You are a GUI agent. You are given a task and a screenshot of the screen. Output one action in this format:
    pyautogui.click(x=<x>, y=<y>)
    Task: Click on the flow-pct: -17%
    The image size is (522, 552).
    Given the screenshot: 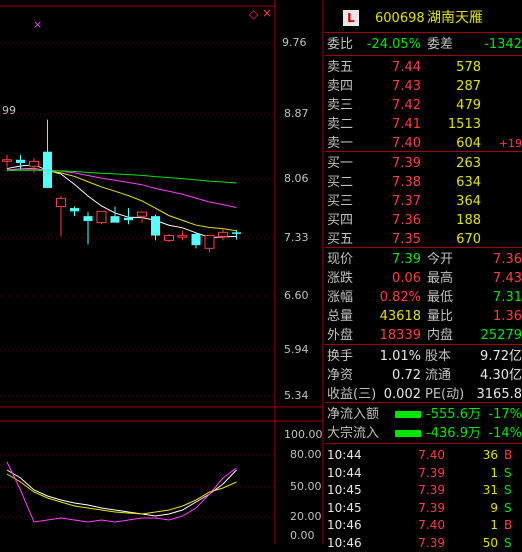 What is the action you would take?
    pyautogui.click(x=505, y=414)
    